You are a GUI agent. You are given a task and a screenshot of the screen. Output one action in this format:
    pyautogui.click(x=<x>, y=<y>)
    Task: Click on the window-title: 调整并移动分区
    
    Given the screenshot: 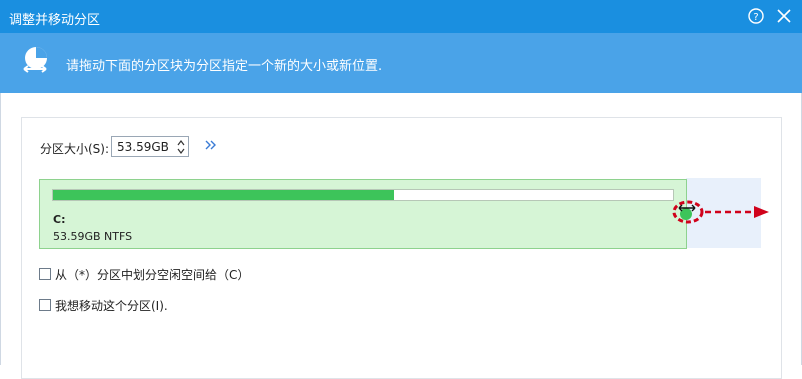 What is the action you would take?
    pyautogui.click(x=55, y=20)
    